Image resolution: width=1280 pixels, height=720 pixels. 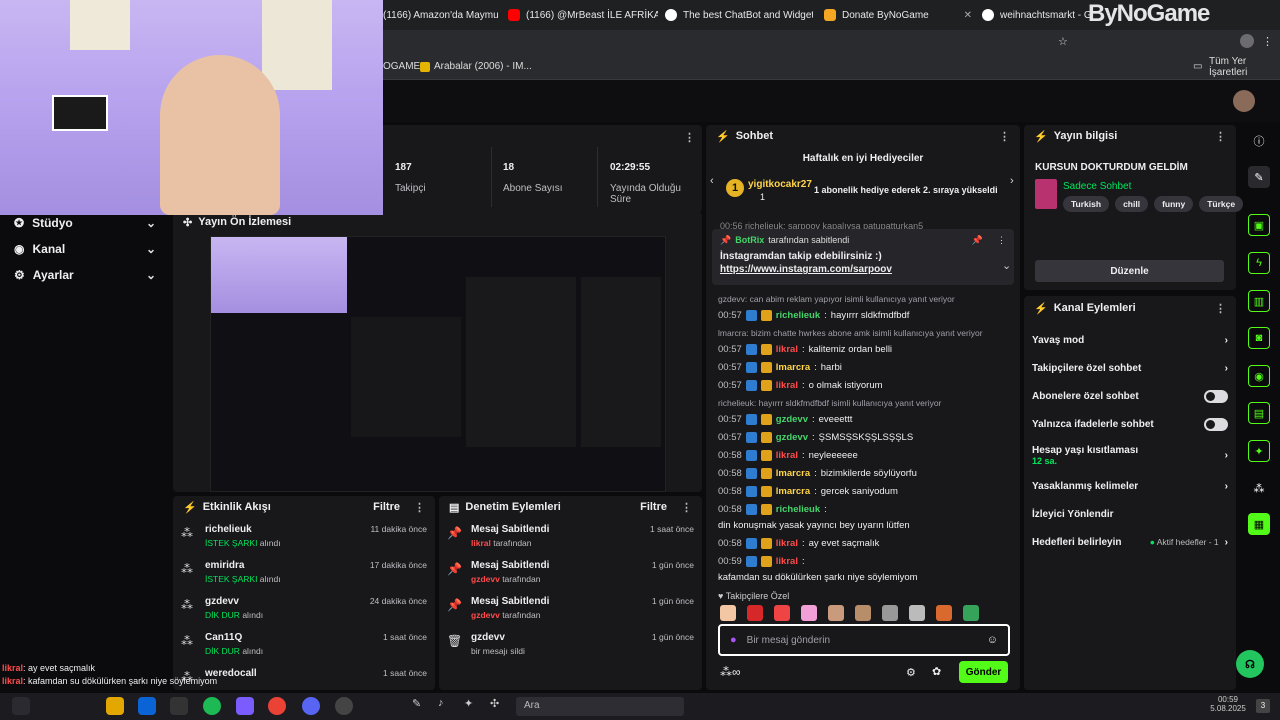 What do you see at coordinates (1259, 177) in the screenshot?
I see `pencil-icon: ✎` at bounding box center [1259, 177].